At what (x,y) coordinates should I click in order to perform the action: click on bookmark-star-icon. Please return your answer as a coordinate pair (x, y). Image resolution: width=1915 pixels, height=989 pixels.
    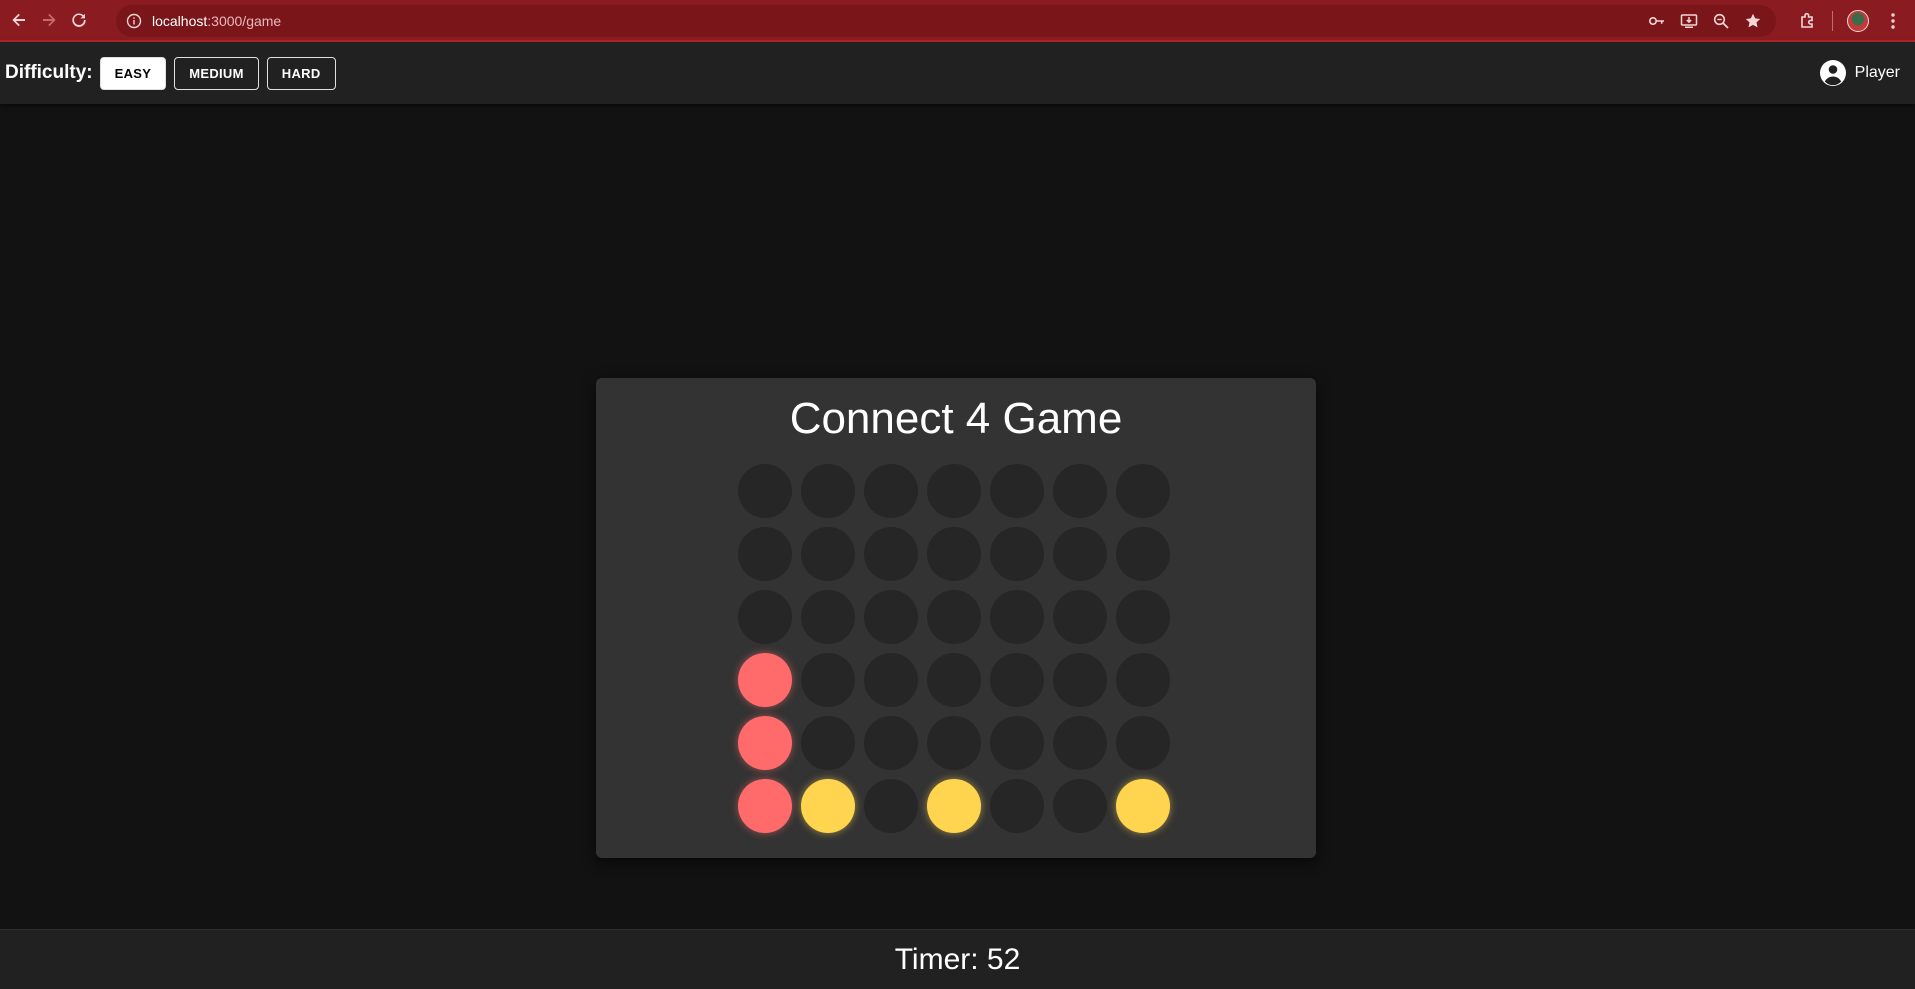
    Looking at the image, I should click on (1753, 21).